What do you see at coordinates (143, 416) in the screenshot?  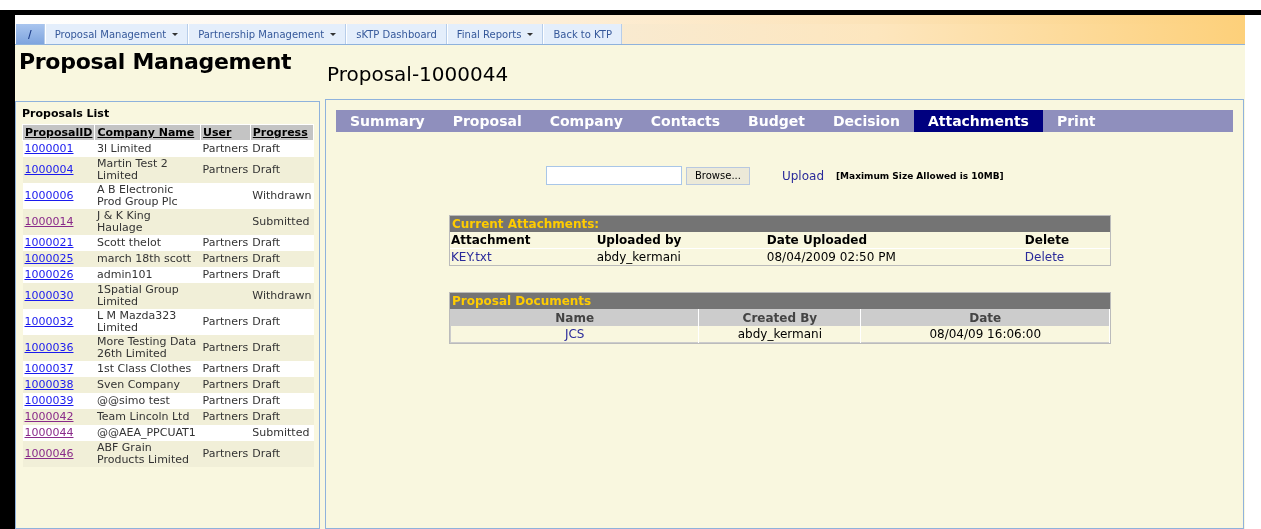 I see `table-cell: Team Lincoln Ltd` at bounding box center [143, 416].